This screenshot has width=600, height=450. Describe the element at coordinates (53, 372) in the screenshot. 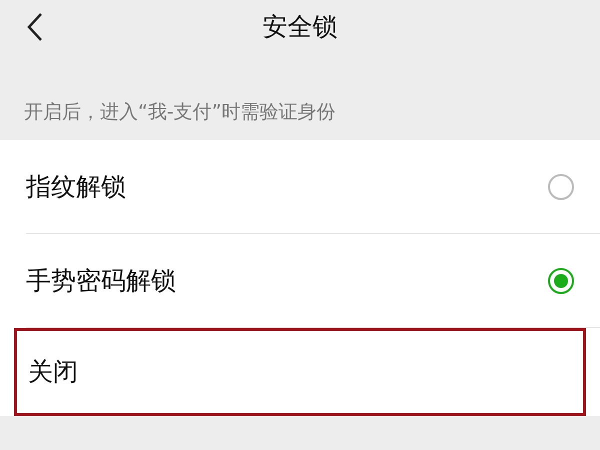

I see `option-label: 关闭` at that location.